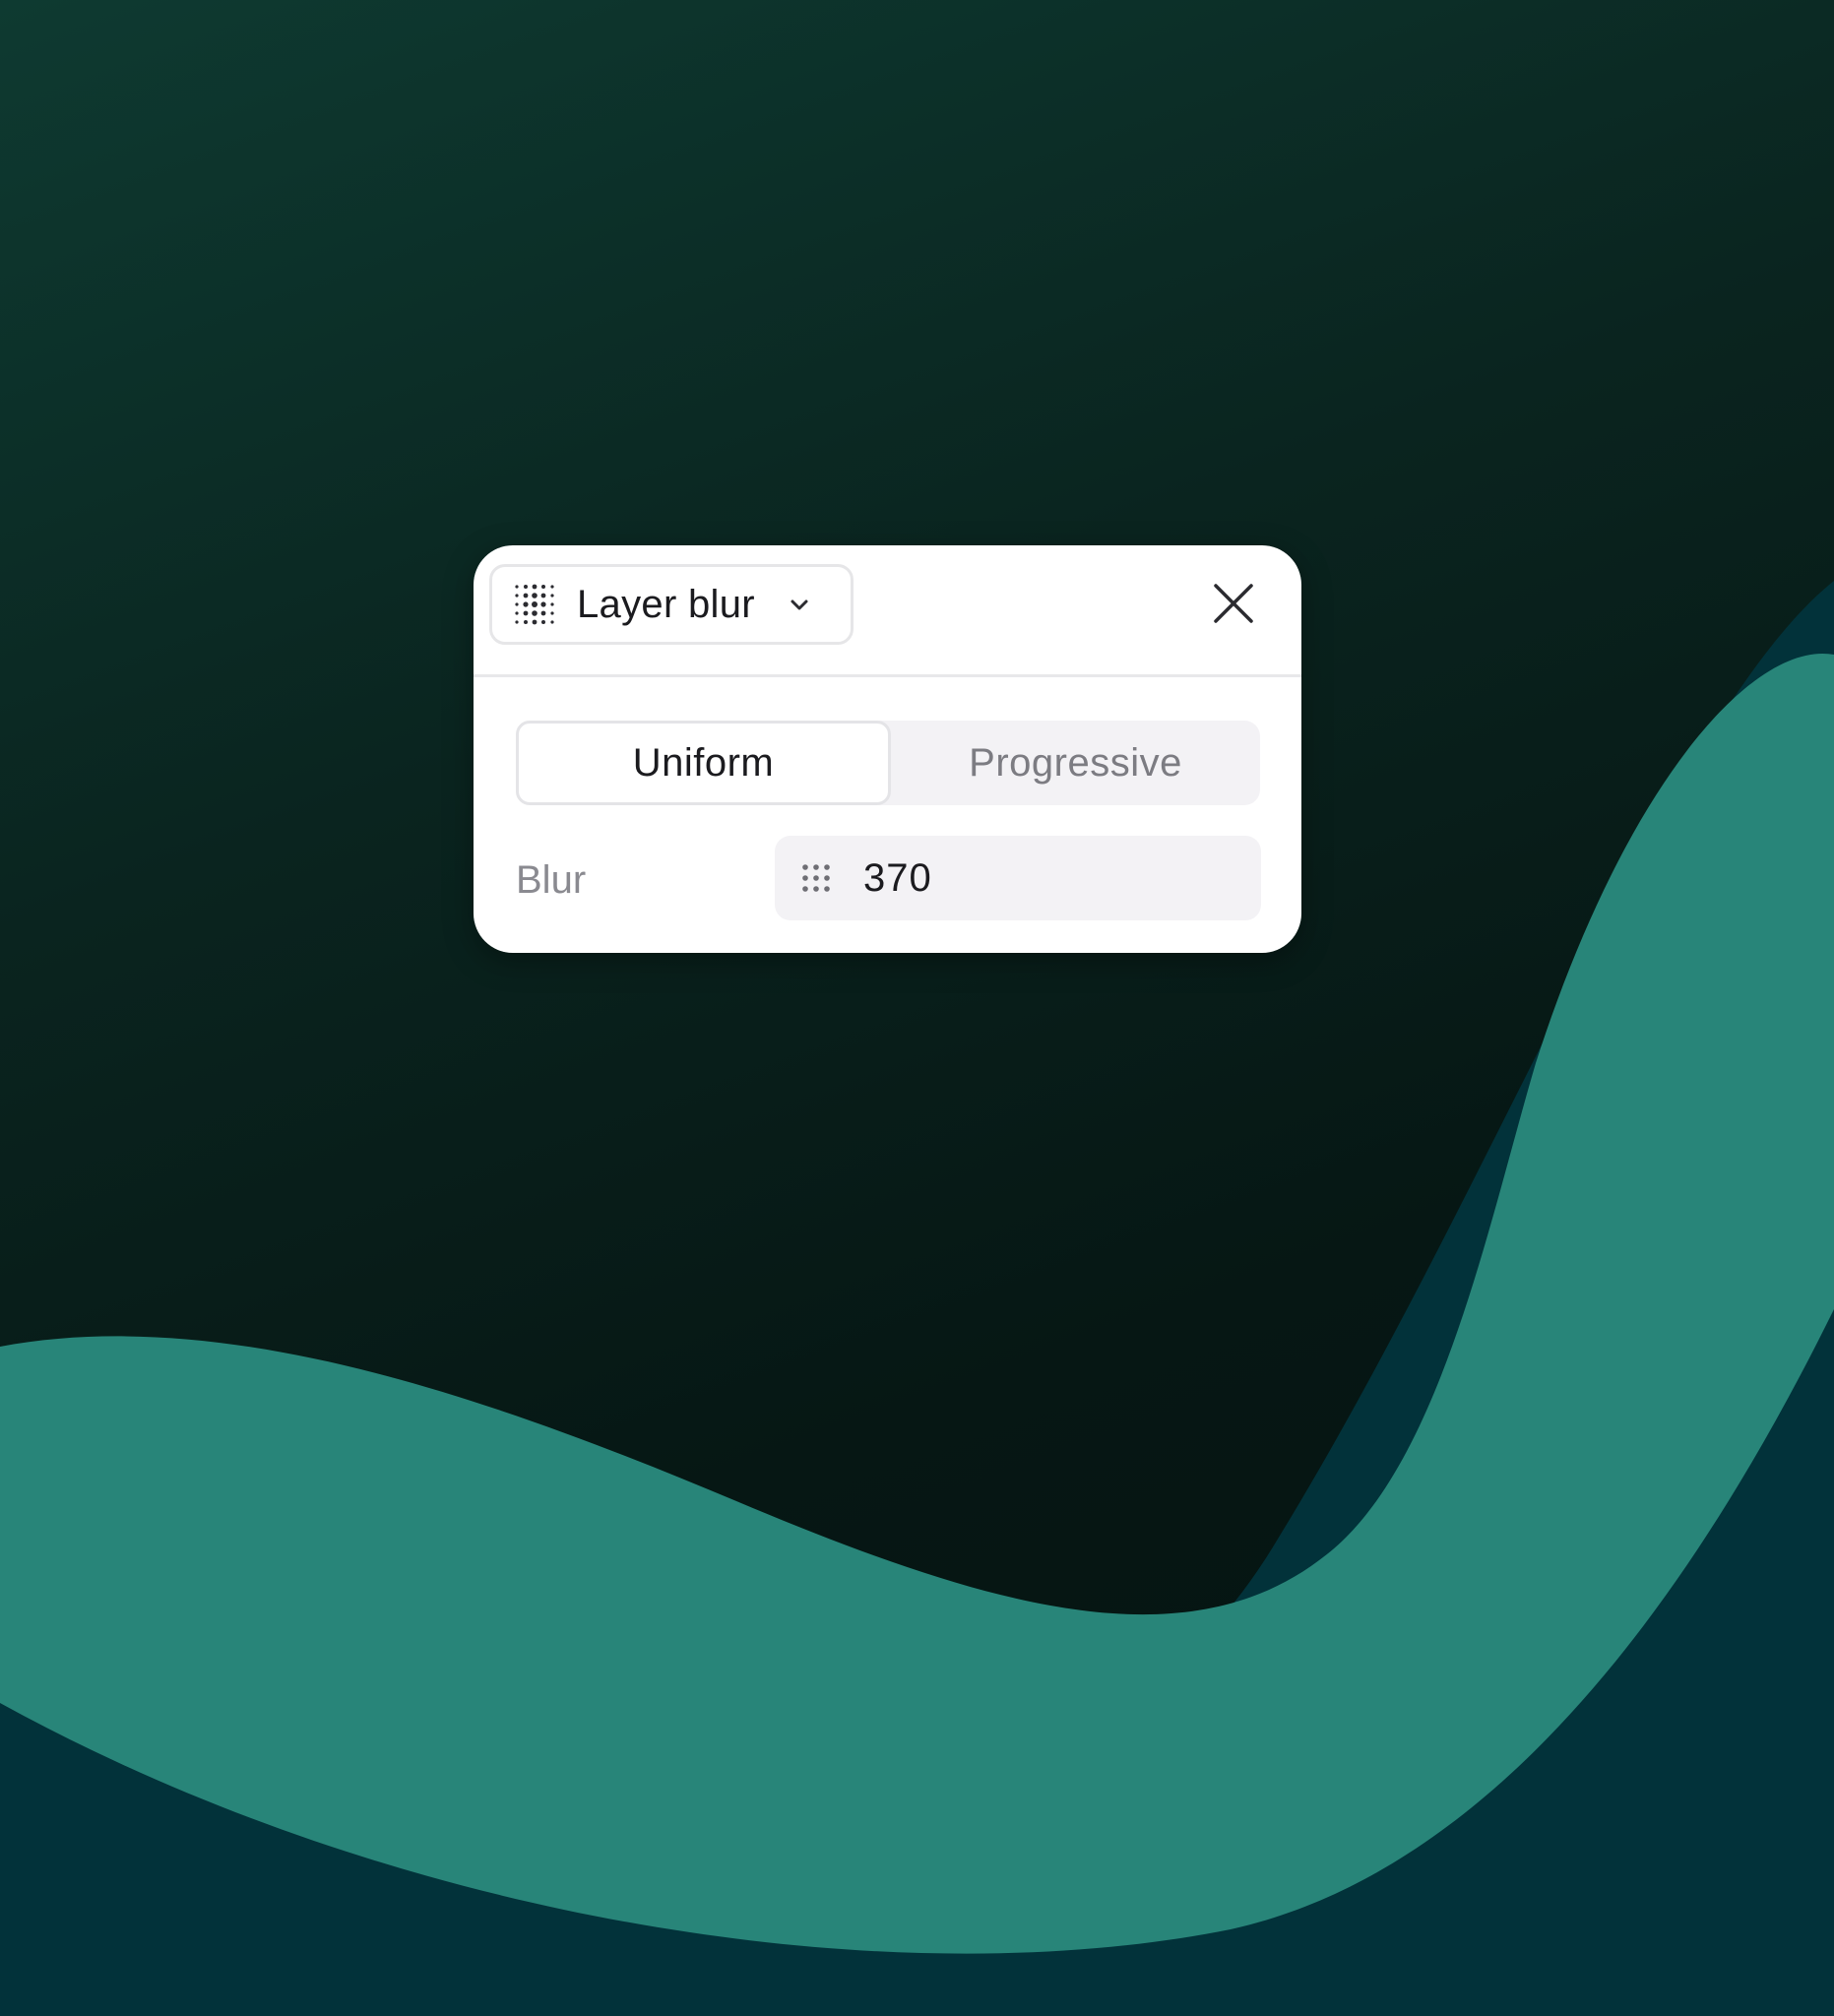 This screenshot has height=2016, width=1834. Describe the element at coordinates (1018, 878) in the screenshot. I see `blur-value-input: 370` at that location.